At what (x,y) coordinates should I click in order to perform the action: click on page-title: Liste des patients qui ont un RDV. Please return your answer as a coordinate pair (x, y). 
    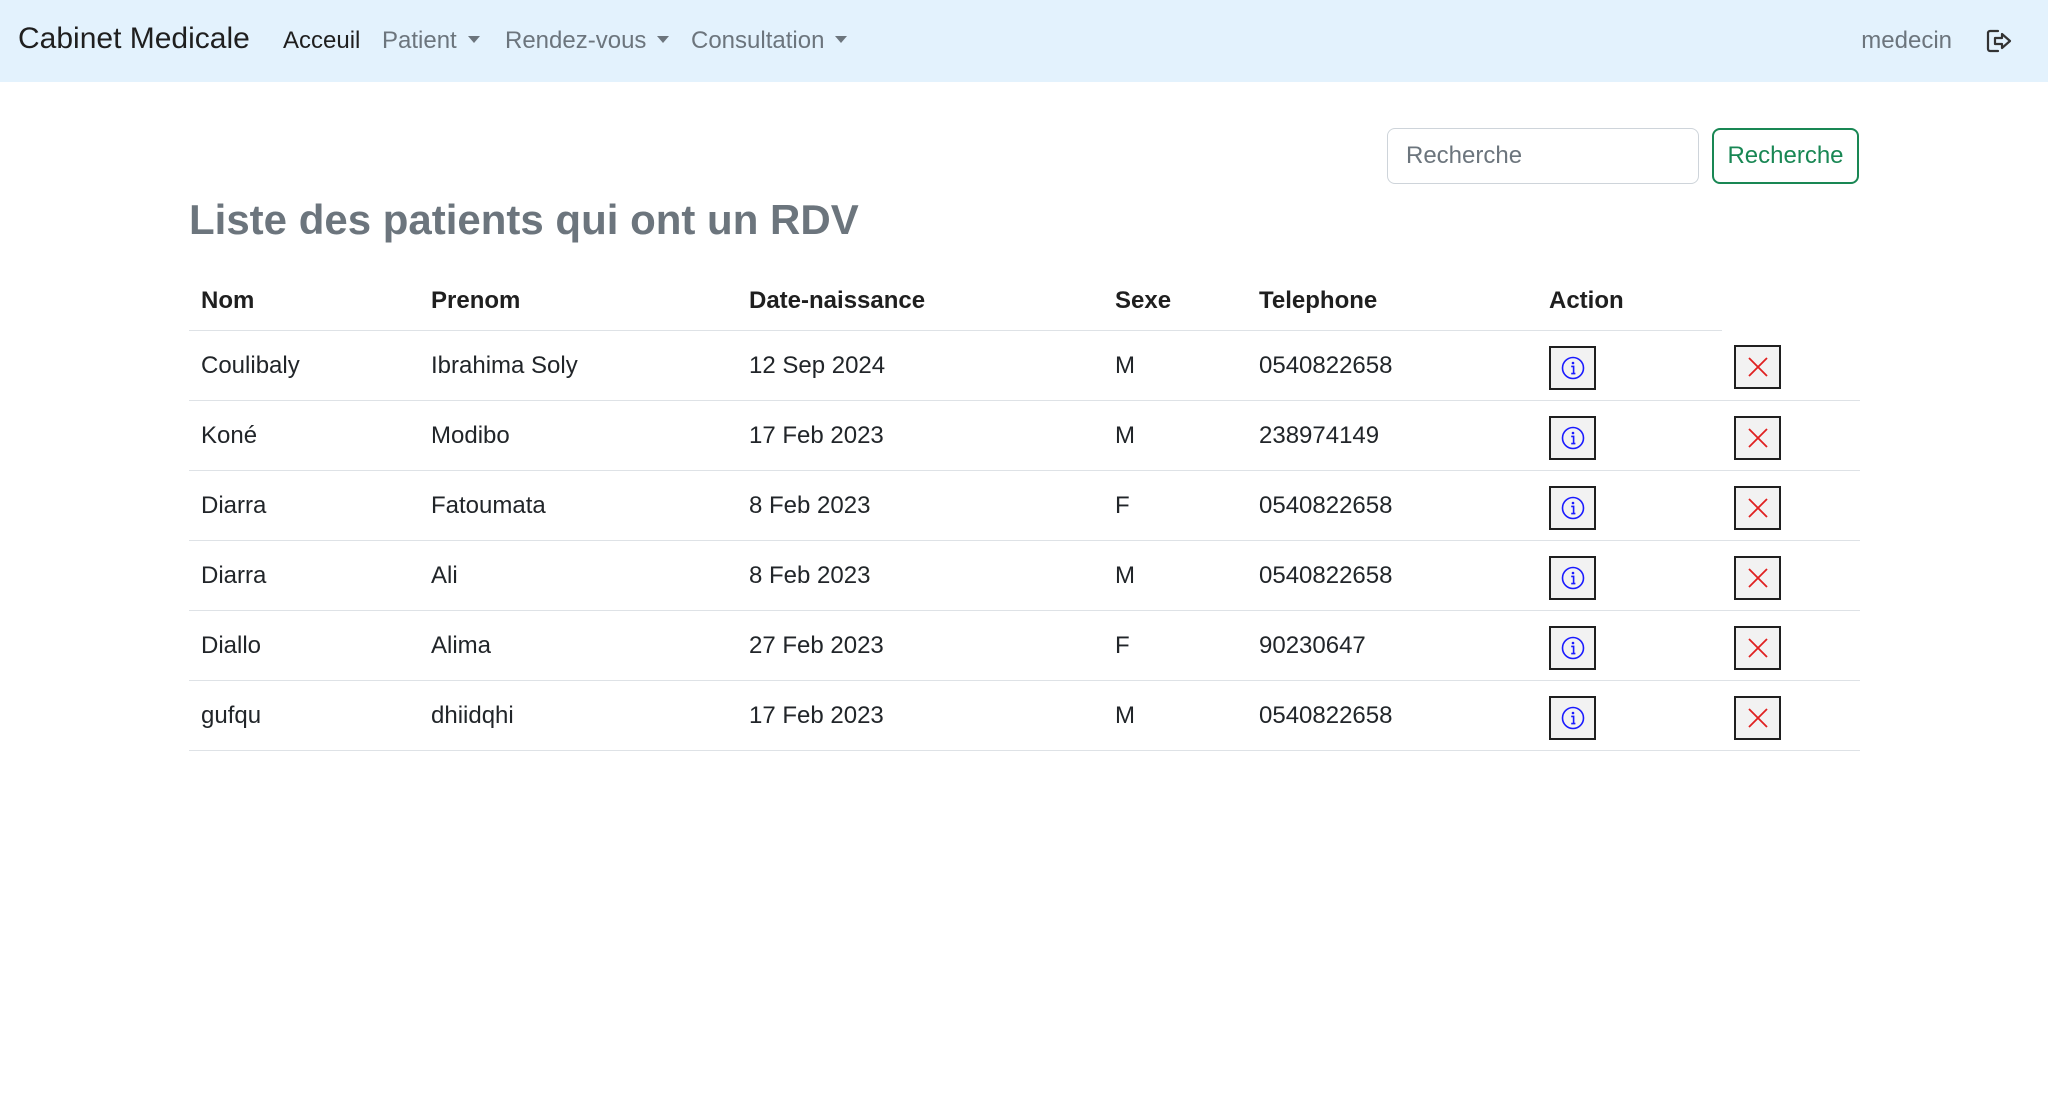
    Looking at the image, I should click on (524, 219).